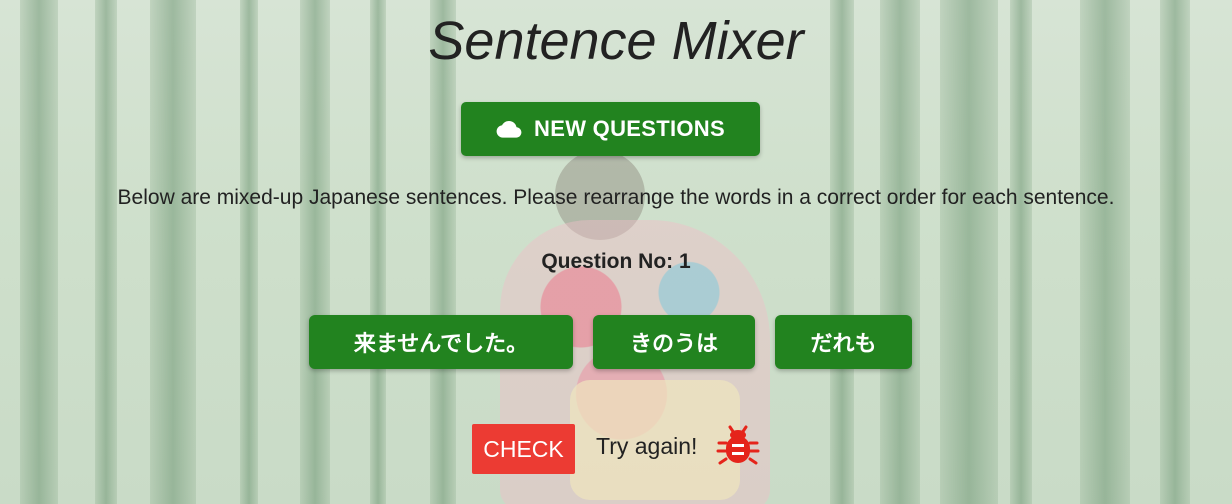 This screenshot has width=1232, height=504. What do you see at coordinates (616, 41) in the screenshot?
I see `page-title: Sentence Mixer` at bounding box center [616, 41].